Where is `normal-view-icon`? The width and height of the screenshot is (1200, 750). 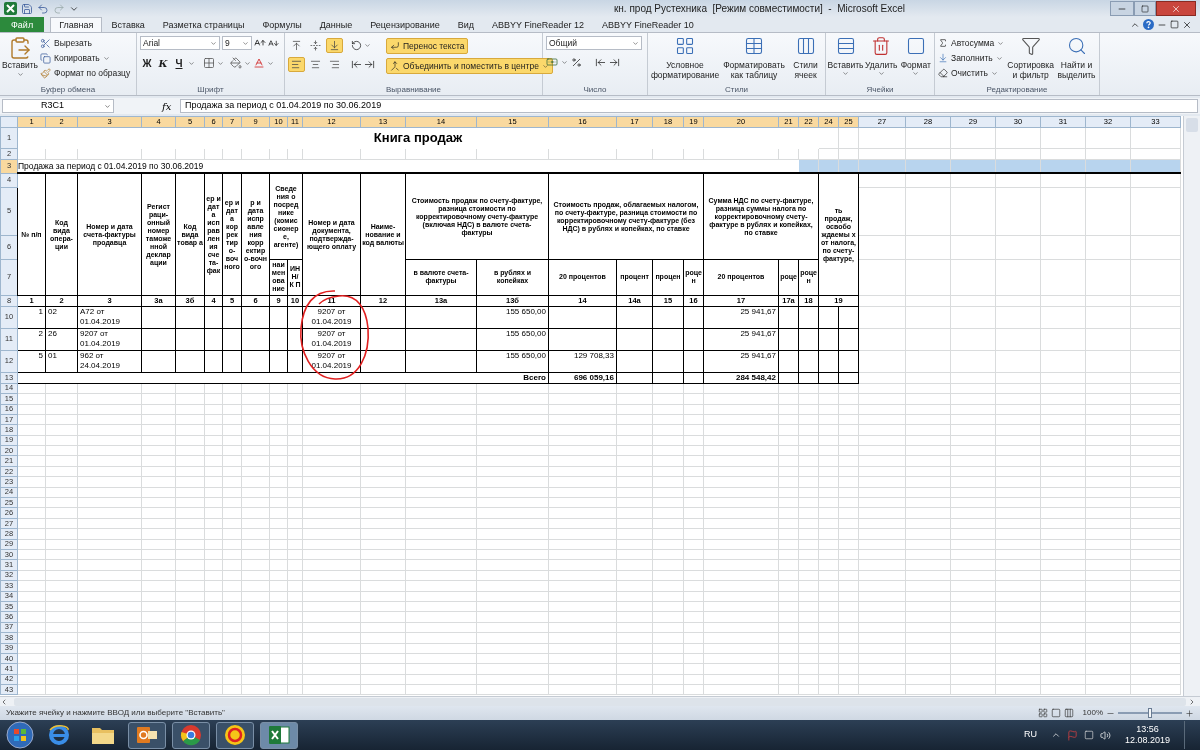 normal-view-icon is located at coordinates (1042, 713).